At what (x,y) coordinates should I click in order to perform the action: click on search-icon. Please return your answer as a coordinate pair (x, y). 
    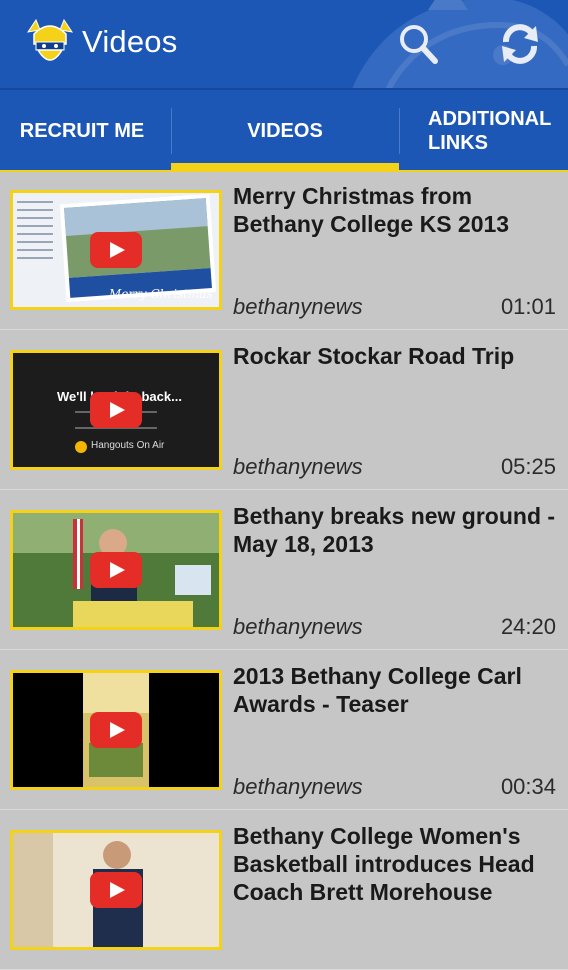
    Looking at the image, I should click on (419, 44).